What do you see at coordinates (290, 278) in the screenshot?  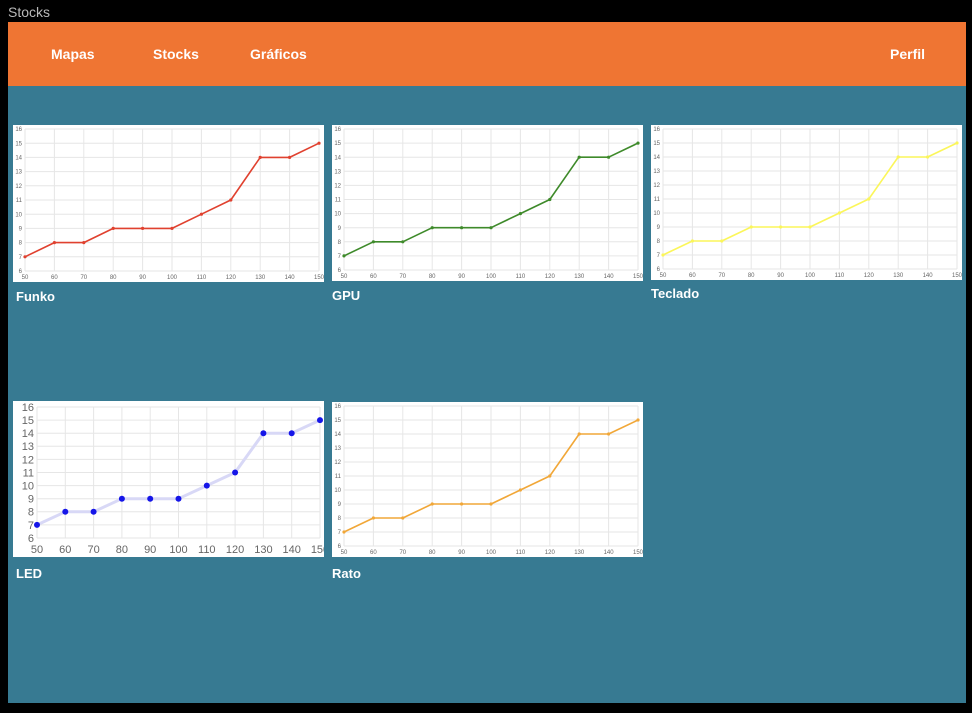 I see `x-tick-label: 140` at bounding box center [290, 278].